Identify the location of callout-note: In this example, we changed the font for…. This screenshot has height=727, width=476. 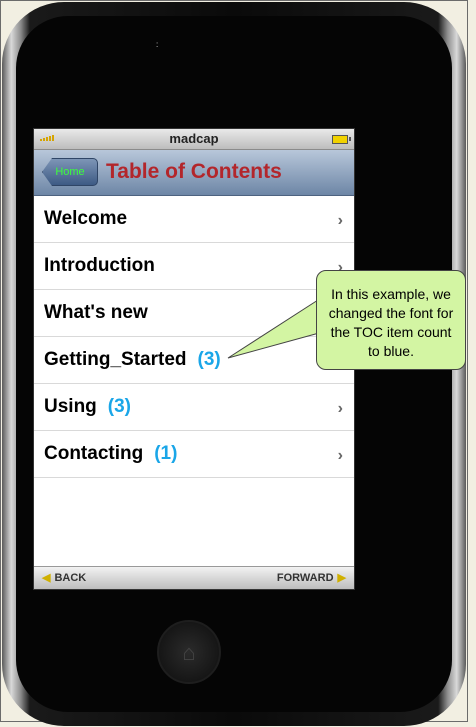
(391, 320).